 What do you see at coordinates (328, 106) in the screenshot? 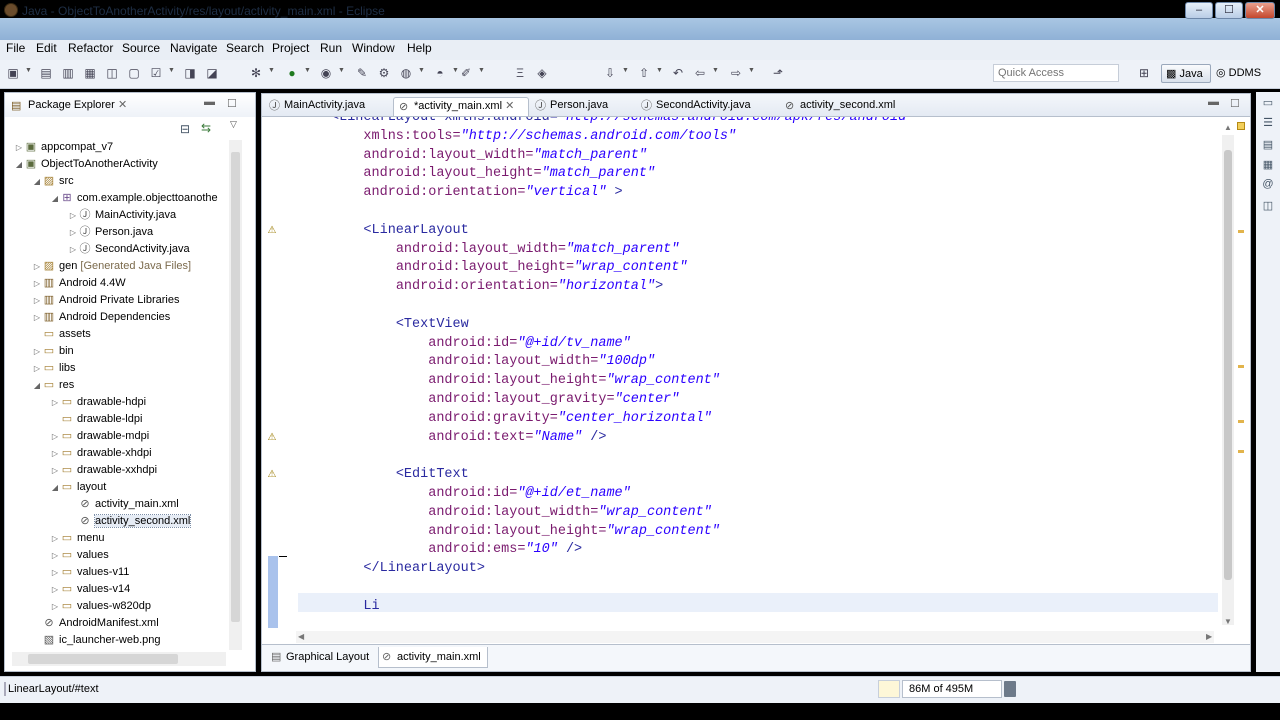
I see `tab-mainactivity-java: Ⓙ MainActivity.java` at bounding box center [328, 106].